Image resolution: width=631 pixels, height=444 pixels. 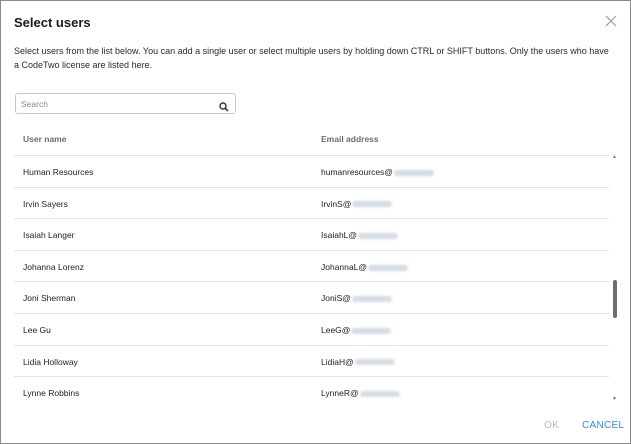 What do you see at coordinates (311, 297) in the screenshot?
I see `table-row: Joni Sherman JoniS@` at bounding box center [311, 297].